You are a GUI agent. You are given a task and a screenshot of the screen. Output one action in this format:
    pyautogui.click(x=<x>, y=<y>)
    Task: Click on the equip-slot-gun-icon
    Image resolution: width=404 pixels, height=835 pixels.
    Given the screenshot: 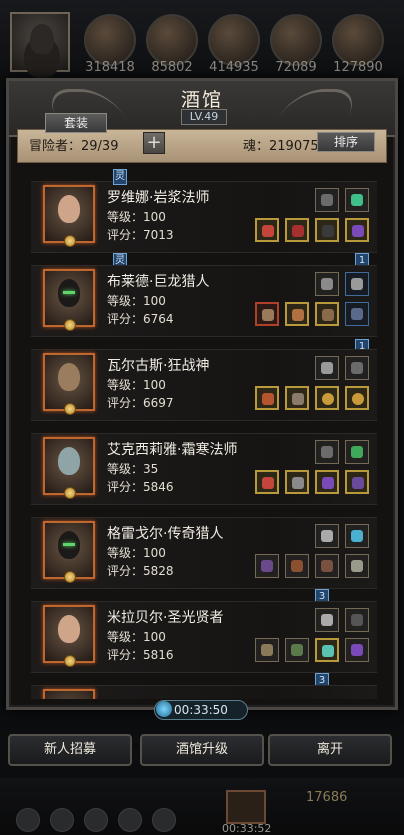 What is the action you would take?
    pyautogui.click(x=267, y=314)
    